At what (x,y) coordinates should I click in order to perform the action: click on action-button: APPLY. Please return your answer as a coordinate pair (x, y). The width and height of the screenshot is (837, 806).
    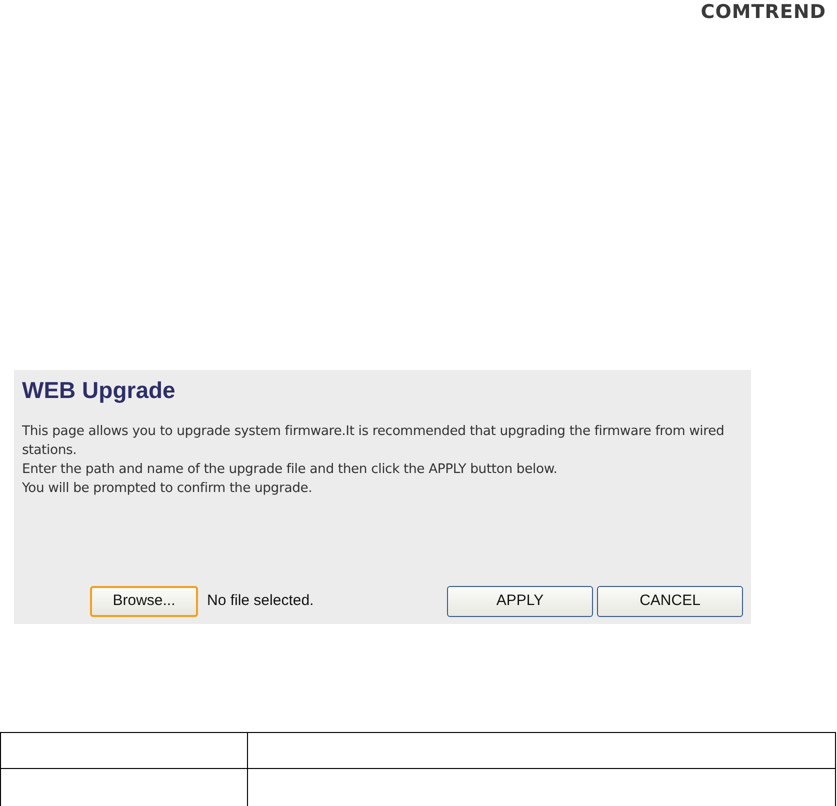
    Looking at the image, I should click on (520, 601).